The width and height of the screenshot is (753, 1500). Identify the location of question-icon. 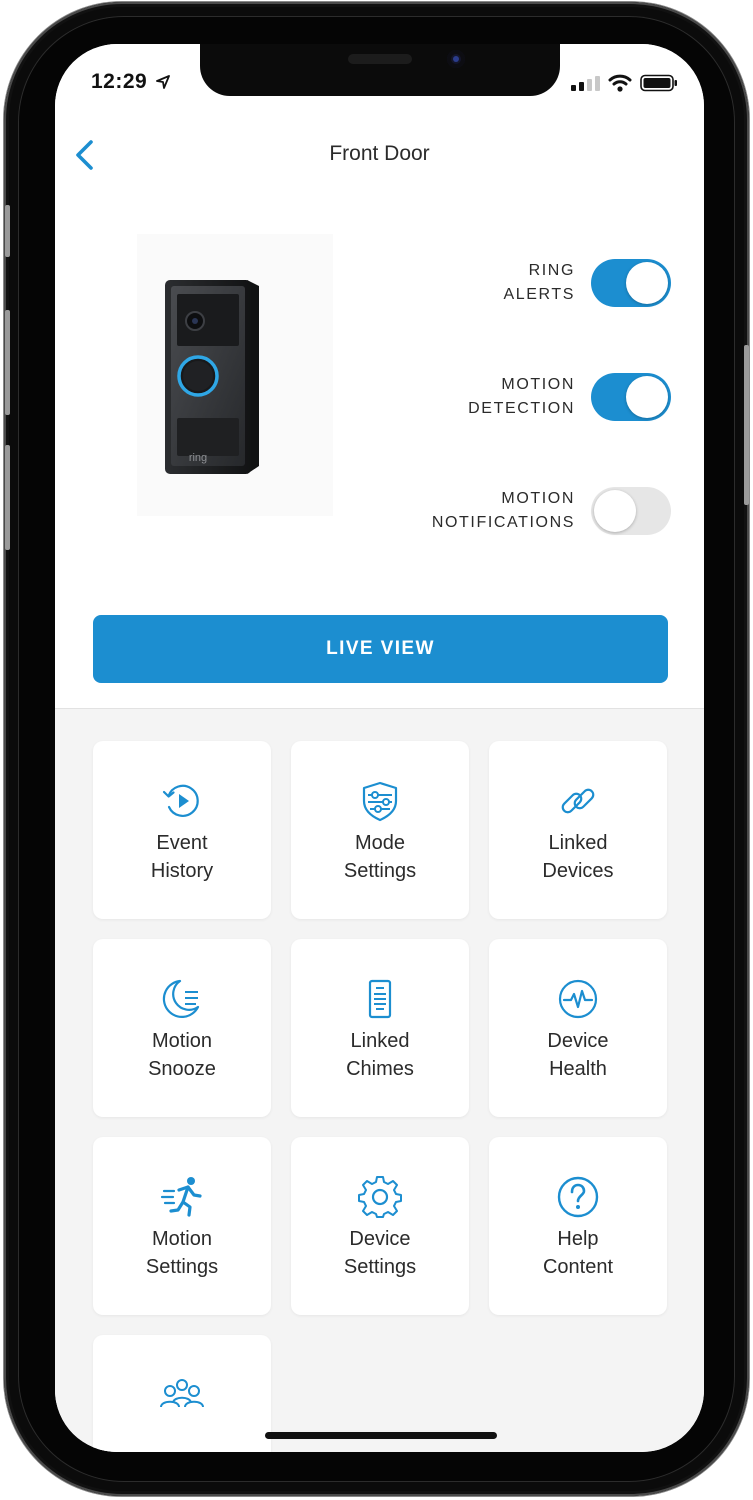
(578, 1197).